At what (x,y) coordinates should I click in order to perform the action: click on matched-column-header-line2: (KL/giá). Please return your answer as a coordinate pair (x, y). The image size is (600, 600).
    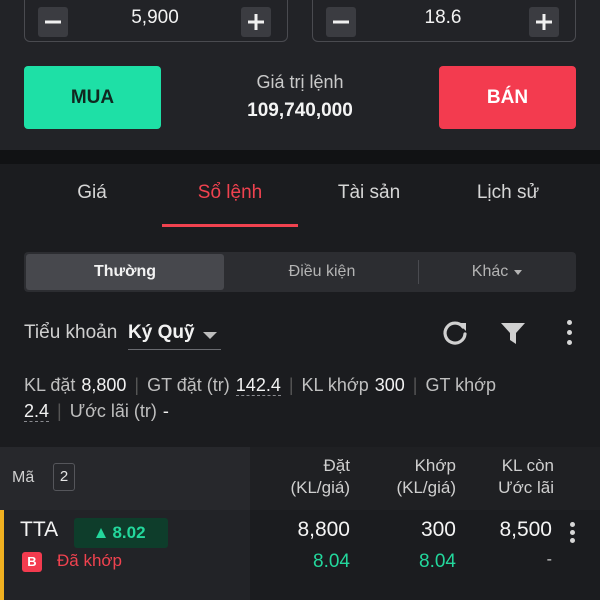
    Looking at the image, I should click on (426, 487).